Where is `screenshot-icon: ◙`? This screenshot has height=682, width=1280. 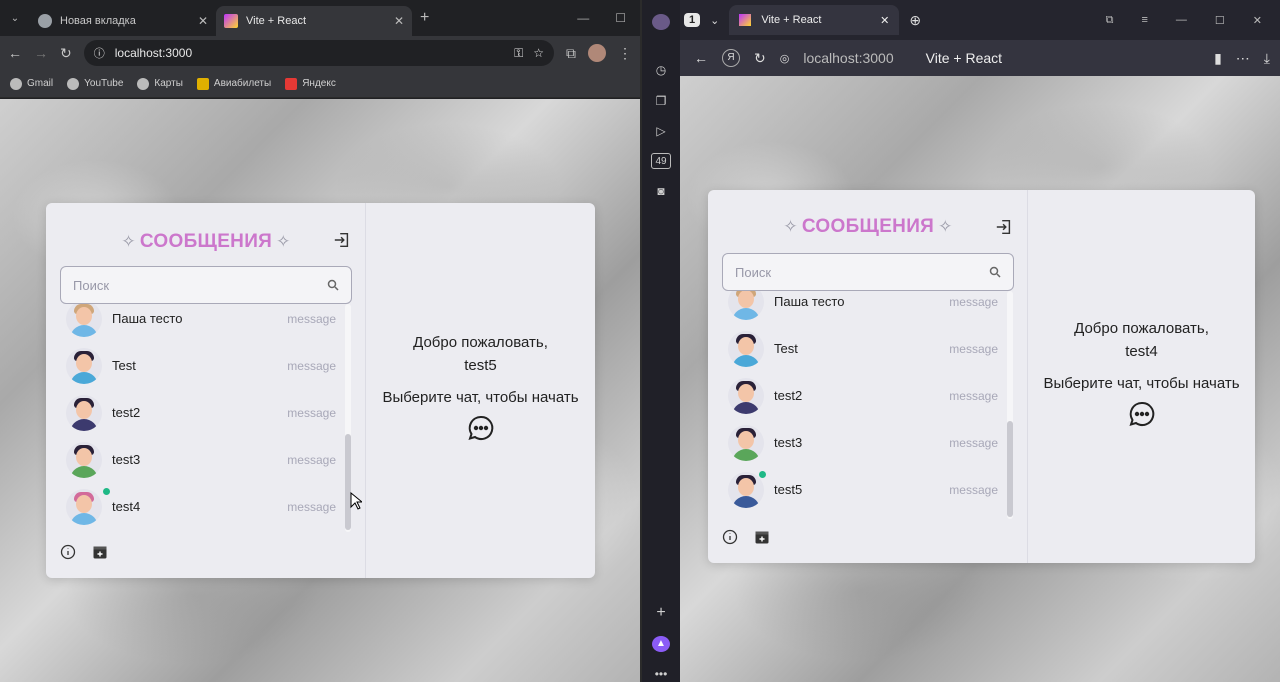 screenshot-icon: ◙ is located at coordinates (661, 191).